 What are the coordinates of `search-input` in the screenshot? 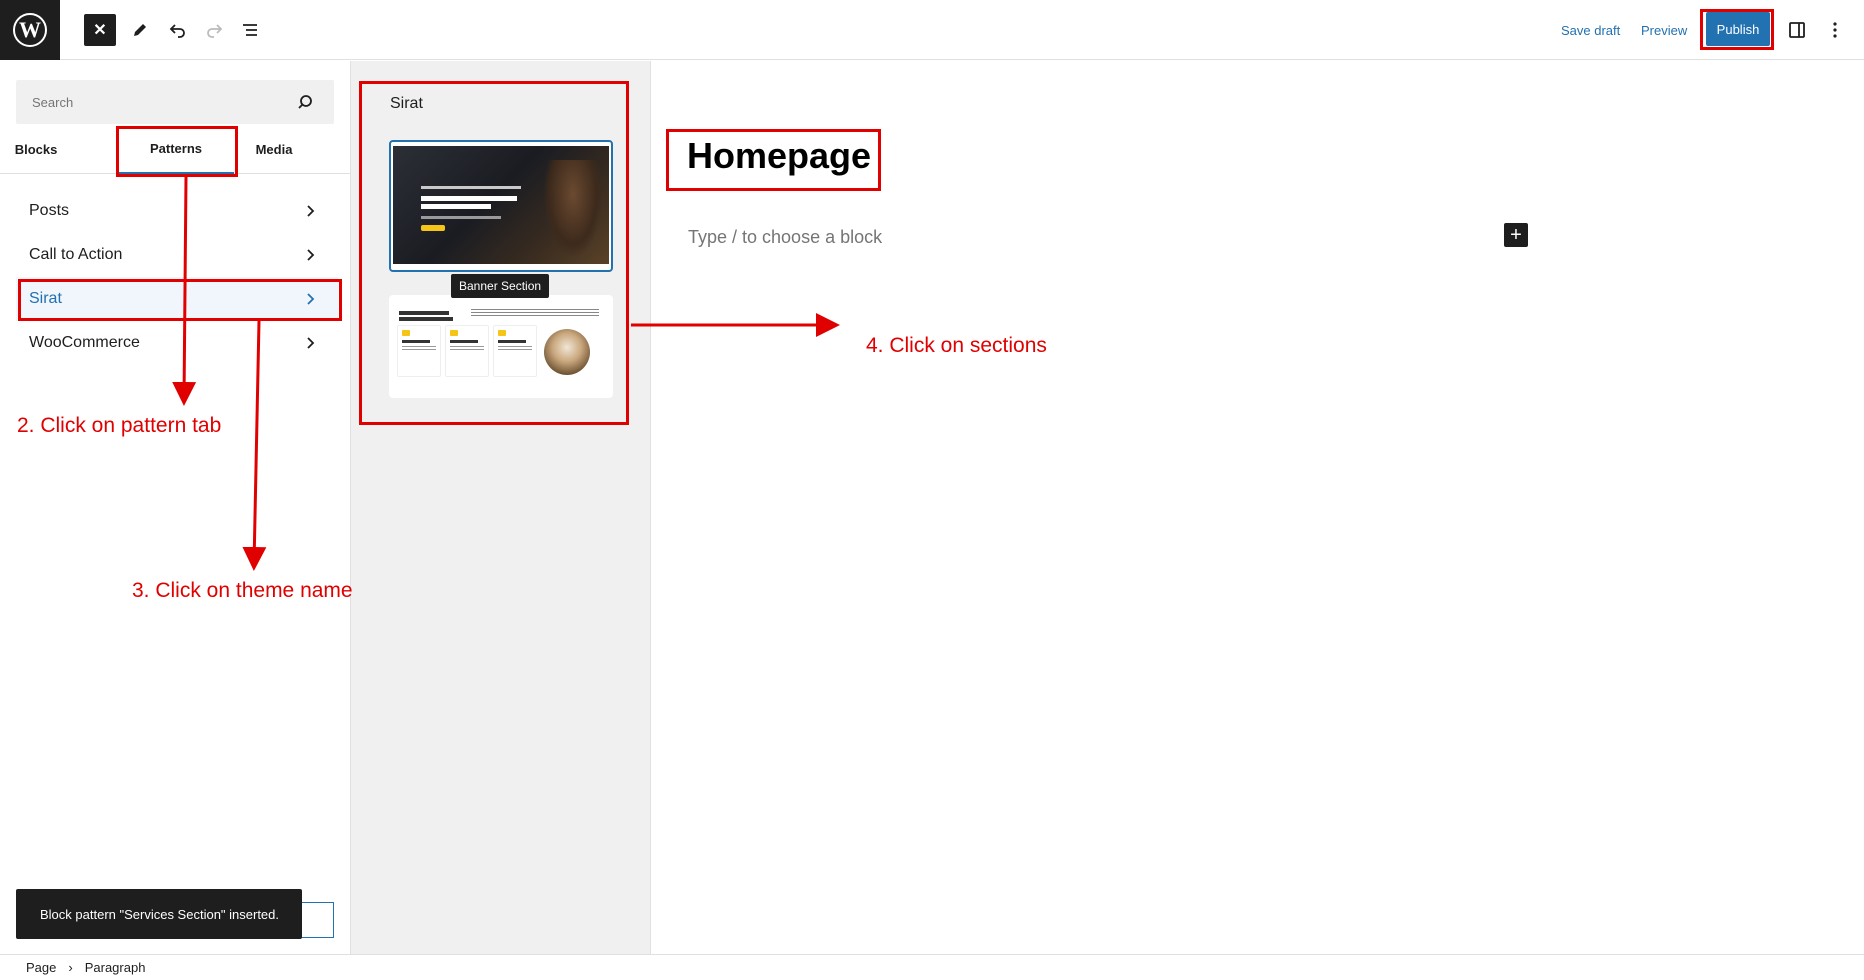 It's located at (175, 102).